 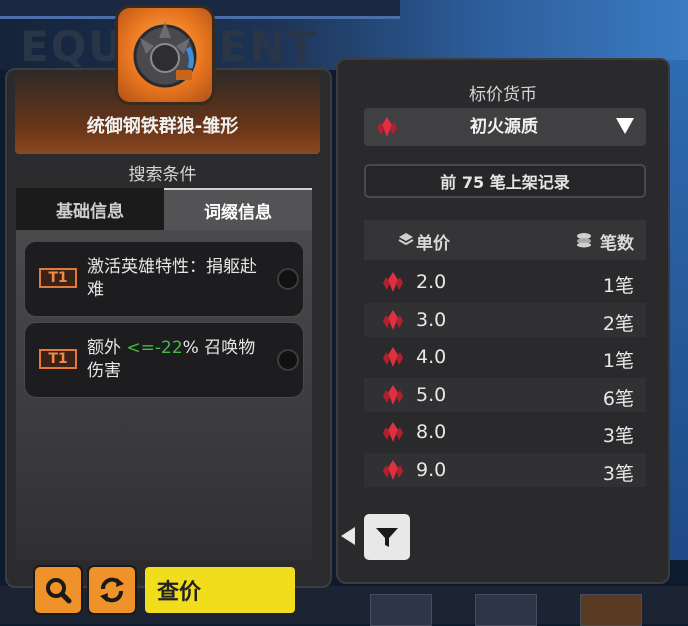 I want to click on count-column-header: 笔数, so click(x=617, y=244).